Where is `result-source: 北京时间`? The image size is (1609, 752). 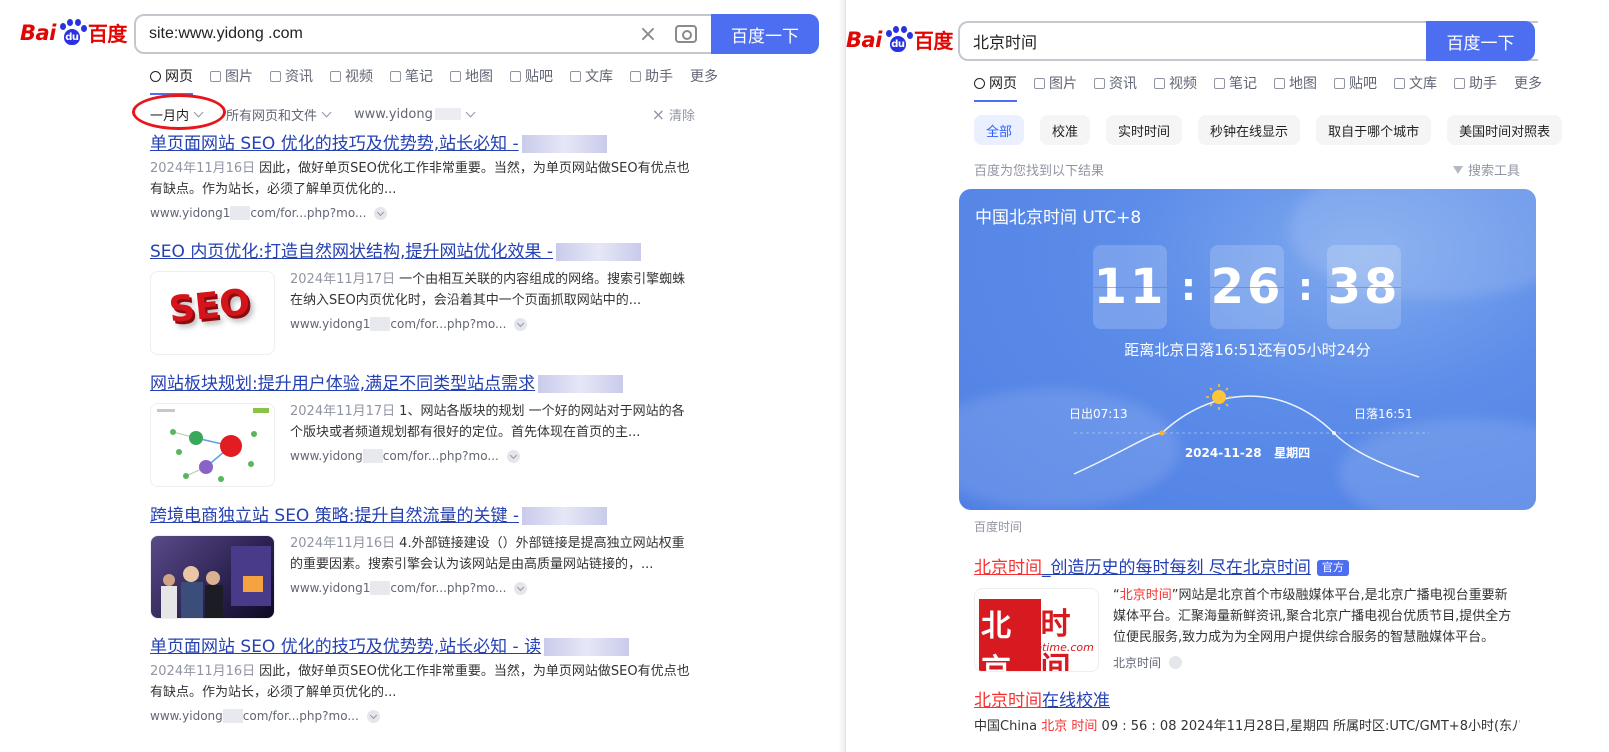
result-source: 北京时间 is located at coordinates (1316, 662).